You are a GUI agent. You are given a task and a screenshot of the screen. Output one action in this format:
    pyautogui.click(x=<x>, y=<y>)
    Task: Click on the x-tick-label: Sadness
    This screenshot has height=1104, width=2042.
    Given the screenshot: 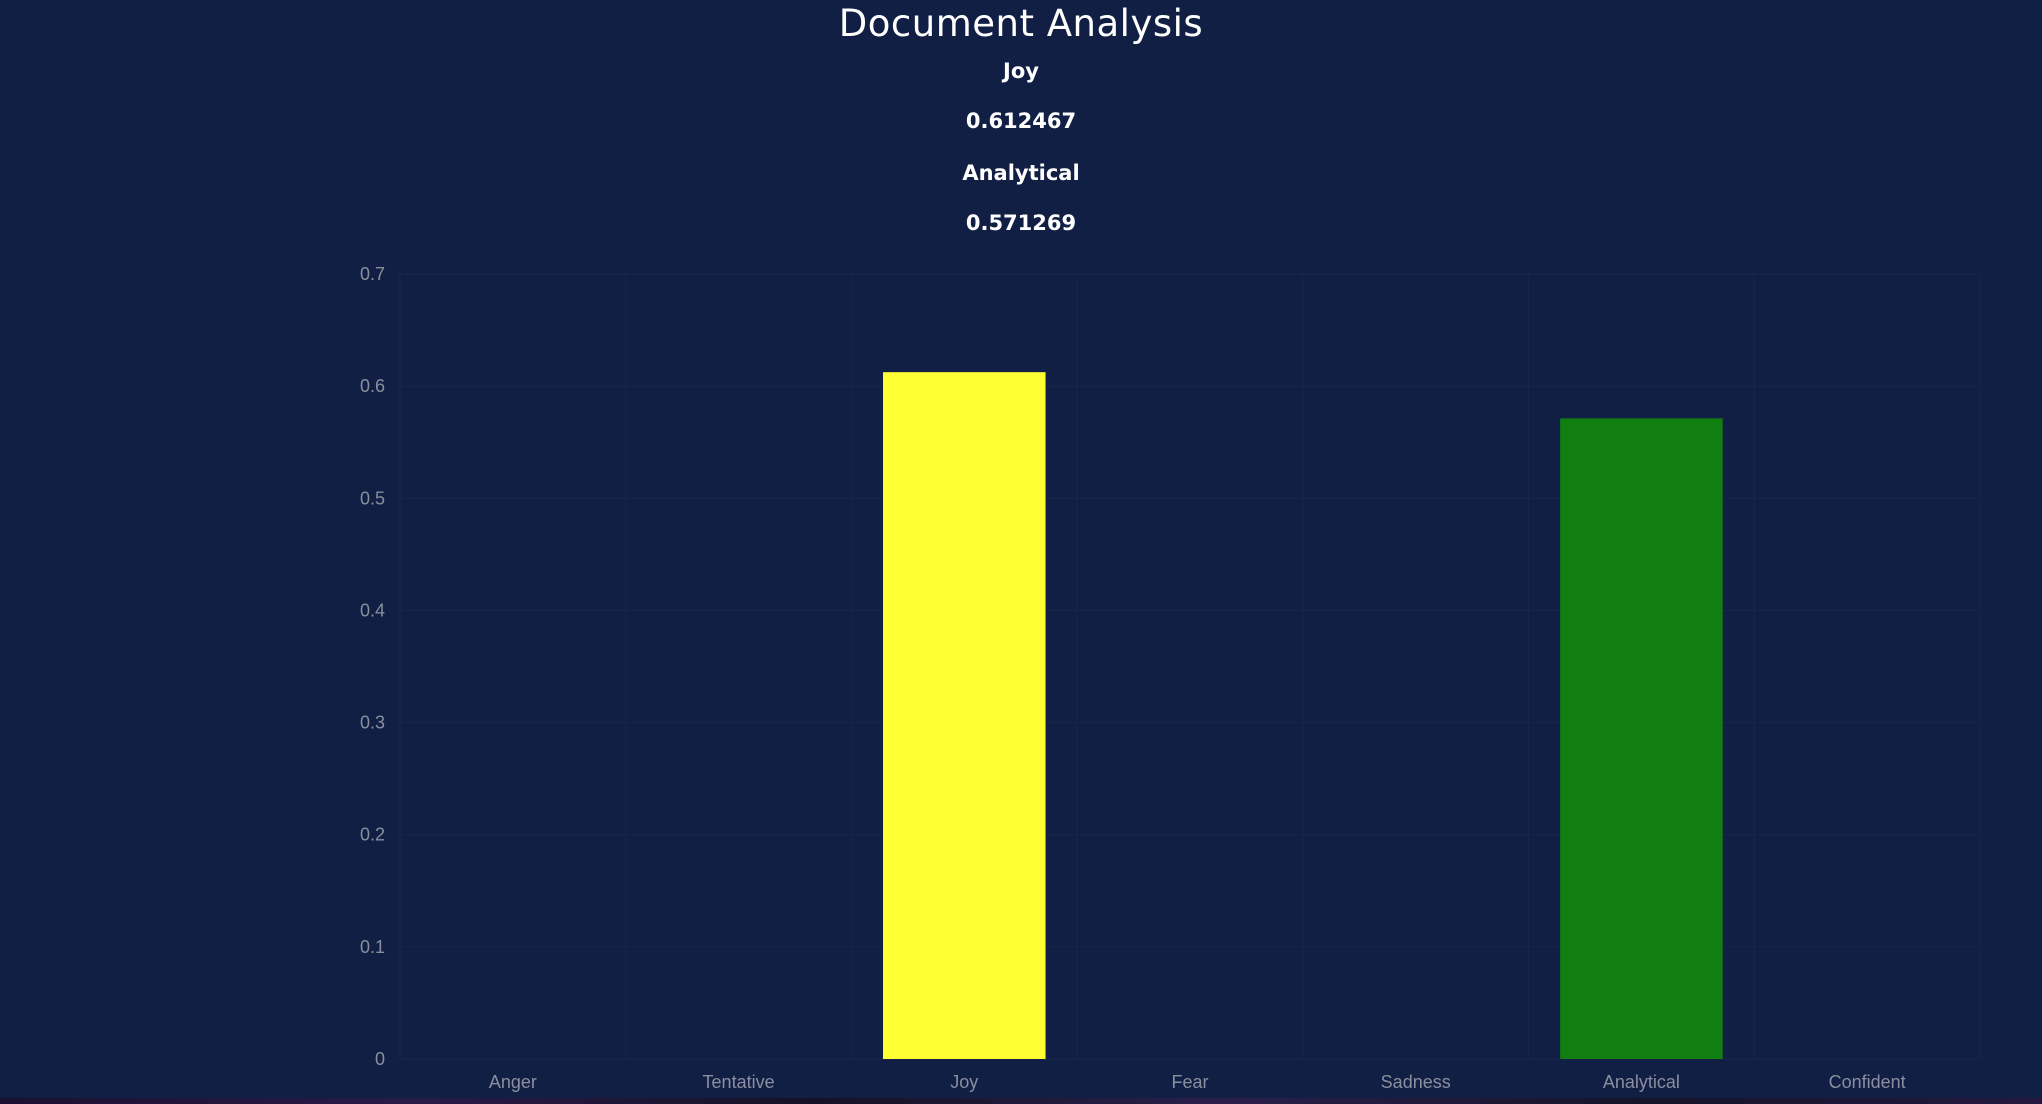 What is the action you would take?
    pyautogui.click(x=1416, y=1082)
    